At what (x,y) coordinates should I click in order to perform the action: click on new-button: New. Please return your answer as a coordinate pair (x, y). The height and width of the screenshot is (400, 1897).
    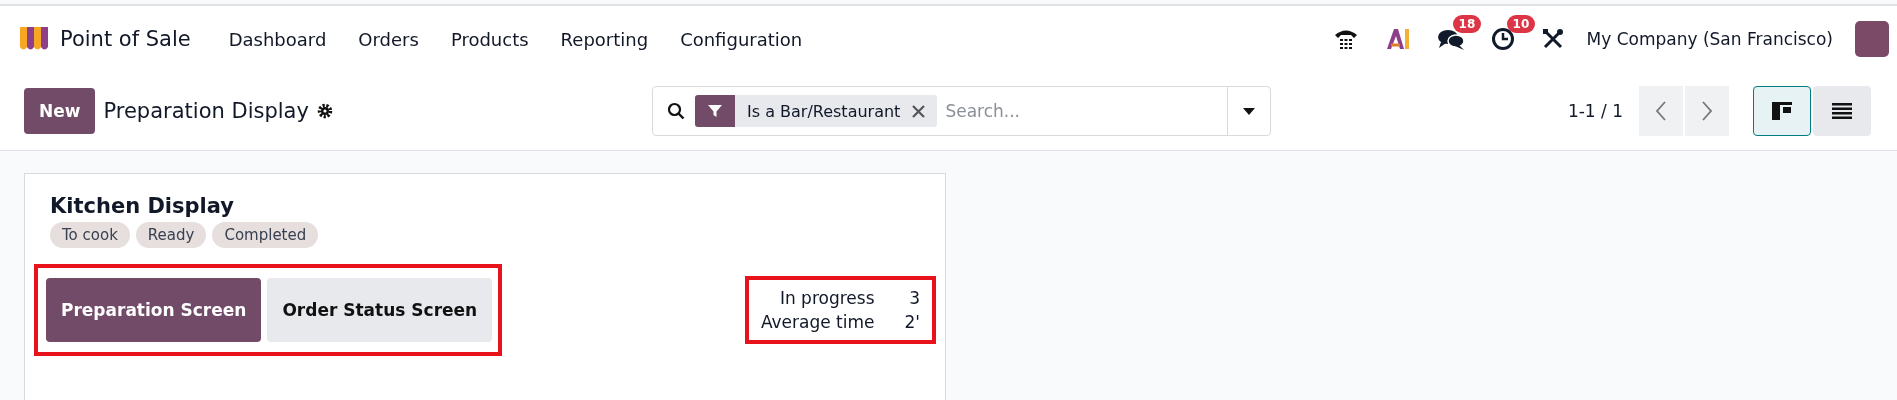
    Looking at the image, I should click on (60, 111).